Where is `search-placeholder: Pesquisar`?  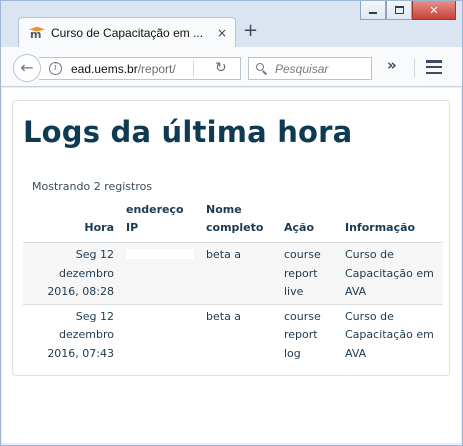 search-placeholder: Pesquisar is located at coordinates (302, 68).